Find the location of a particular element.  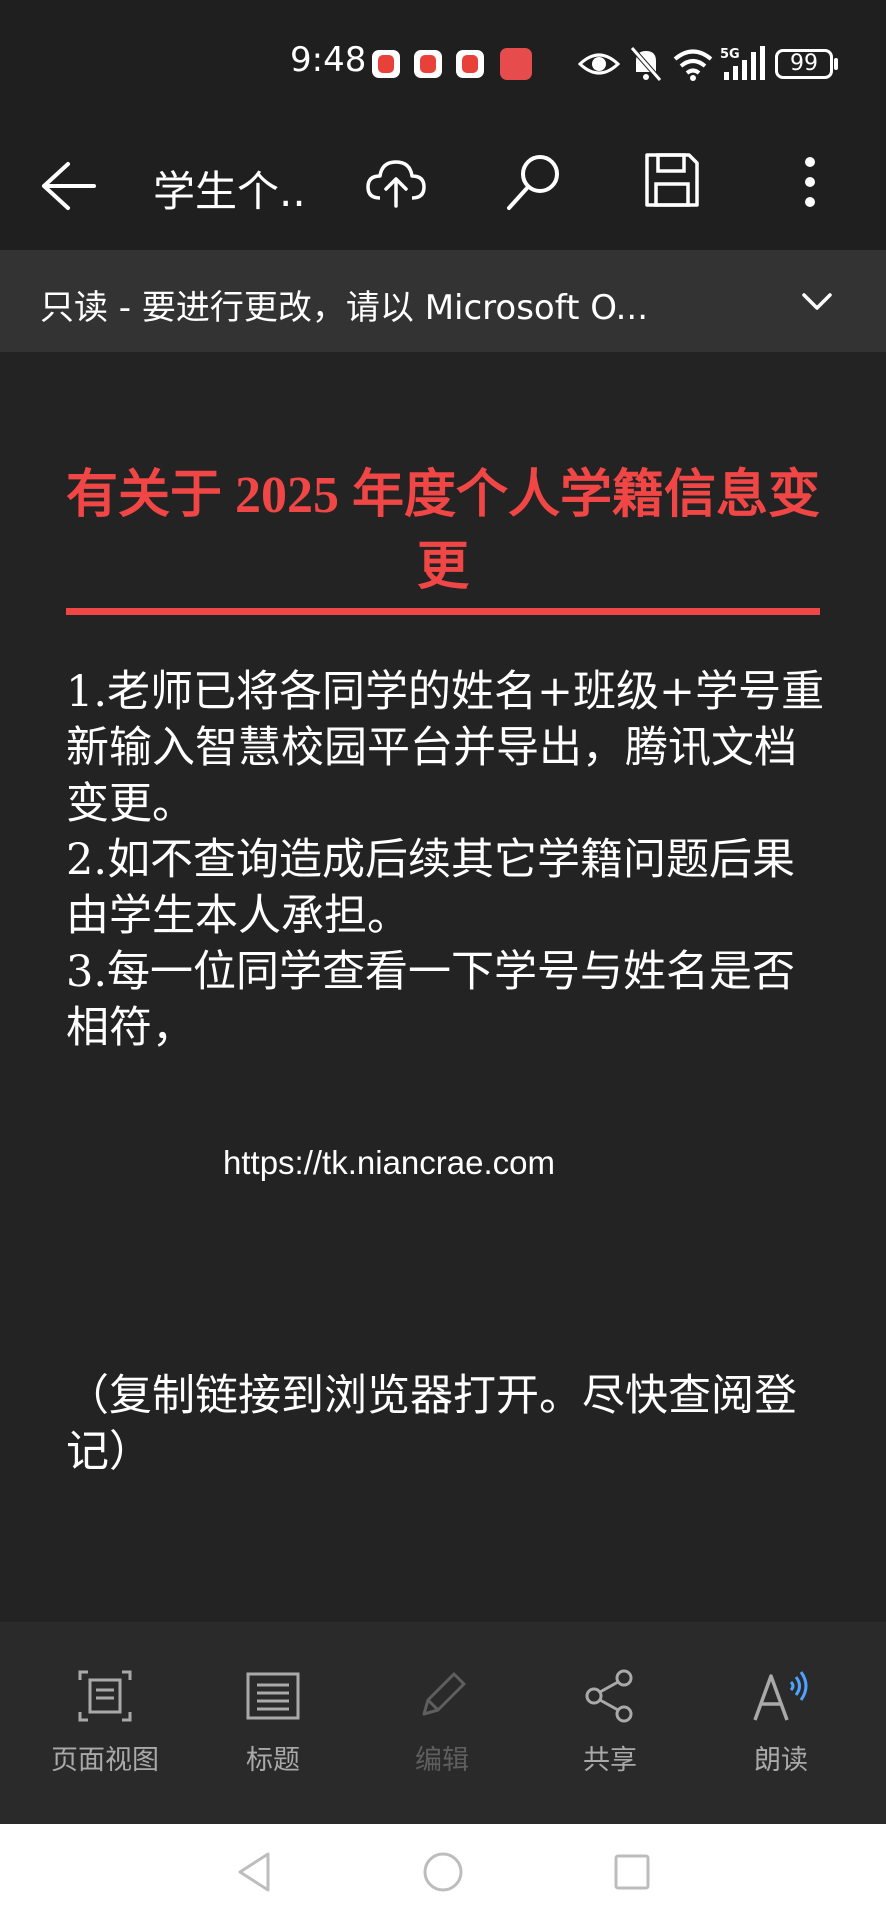

paragraph-2: 2.如不查询造成后续其它学籍问题后果由学生本人承担。 is located at coordinates (431, 888).